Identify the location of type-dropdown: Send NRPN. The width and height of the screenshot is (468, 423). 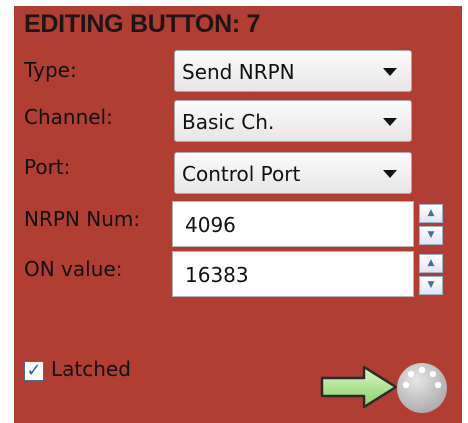
(293, 71).